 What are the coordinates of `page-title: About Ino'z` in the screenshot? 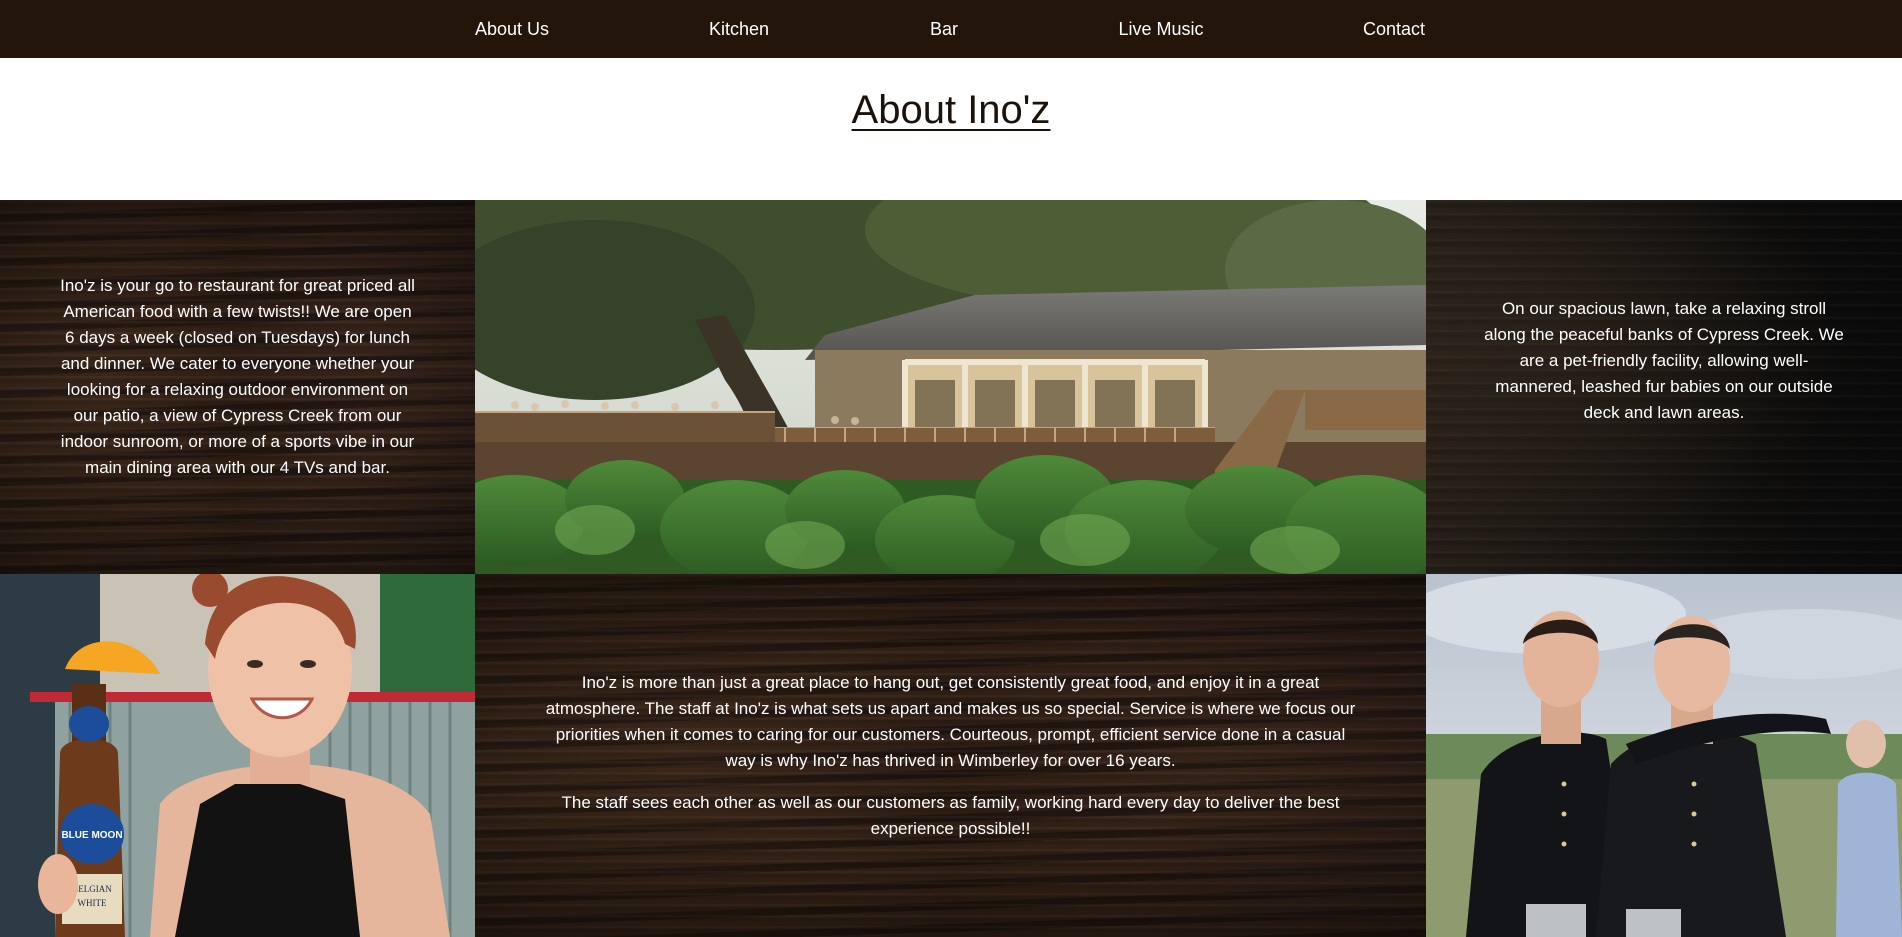 It's located at (951, 110).